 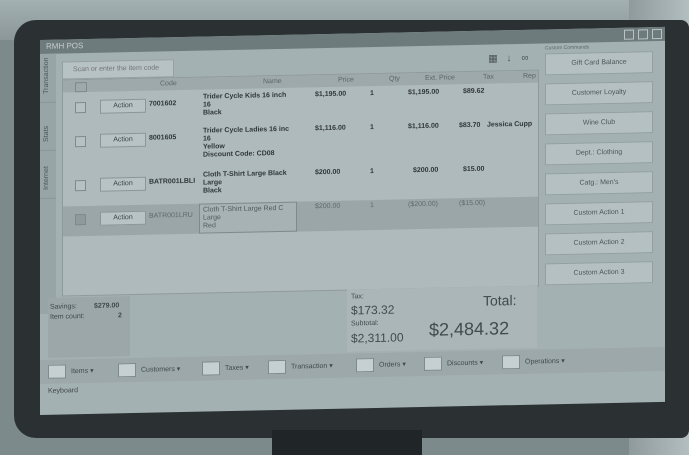 What do you see at coordinates (440, 78) in the screenshot?
I see `col-ext-price: Ext. Price` at bounding box center [440, 78].